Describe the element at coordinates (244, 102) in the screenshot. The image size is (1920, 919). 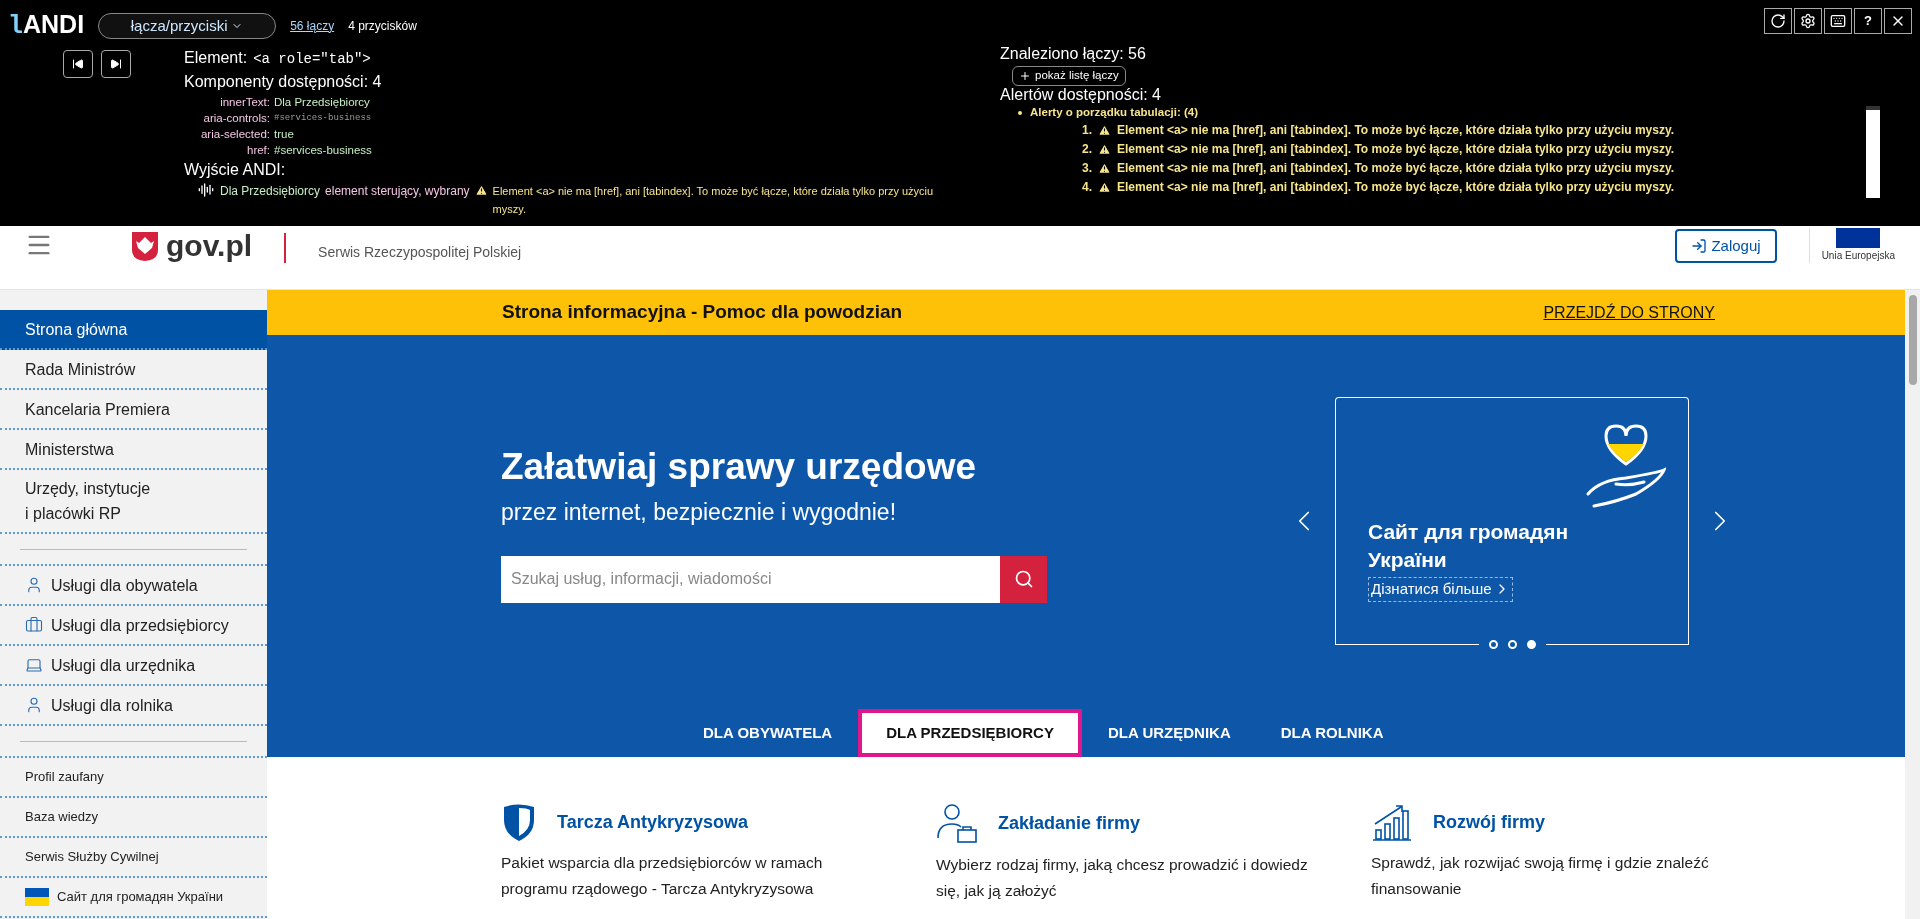
I see `property-name: innerText:` at that location.